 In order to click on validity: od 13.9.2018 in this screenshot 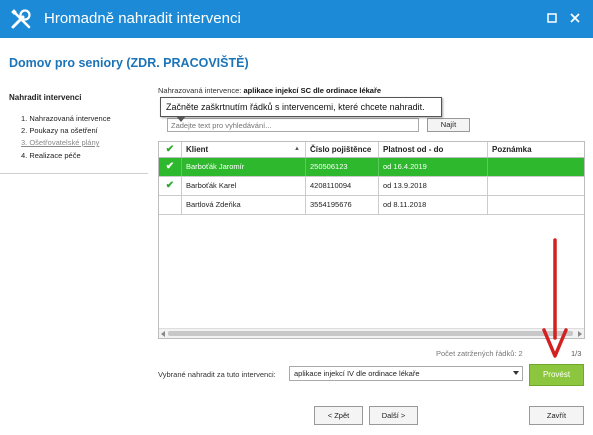, I will do `click(433, 186)`.